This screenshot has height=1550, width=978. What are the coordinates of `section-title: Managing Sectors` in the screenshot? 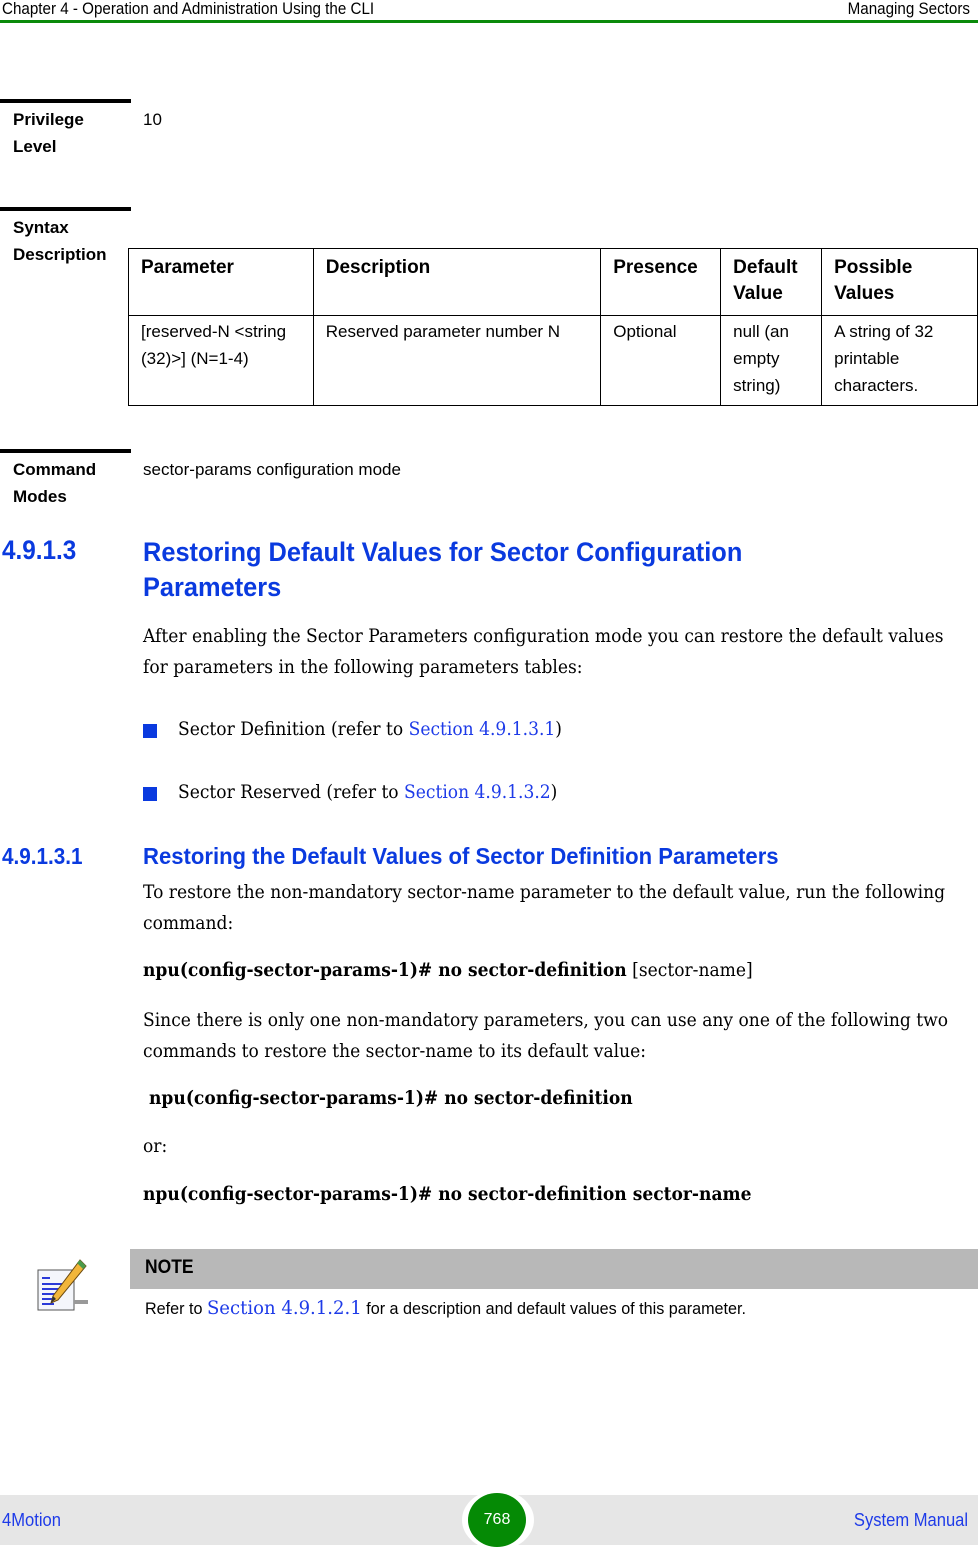 It's located at (908, 9).